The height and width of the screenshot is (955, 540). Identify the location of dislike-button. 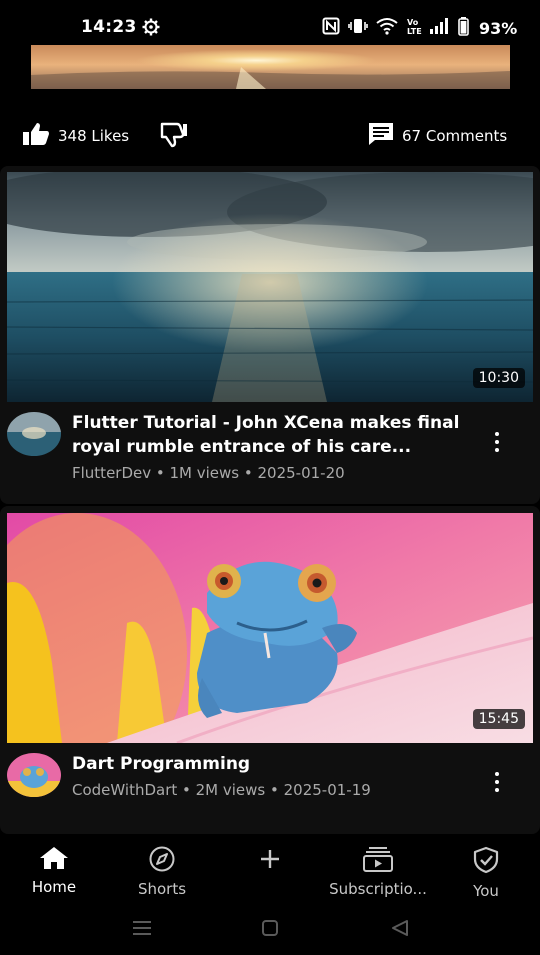
(174, 137).